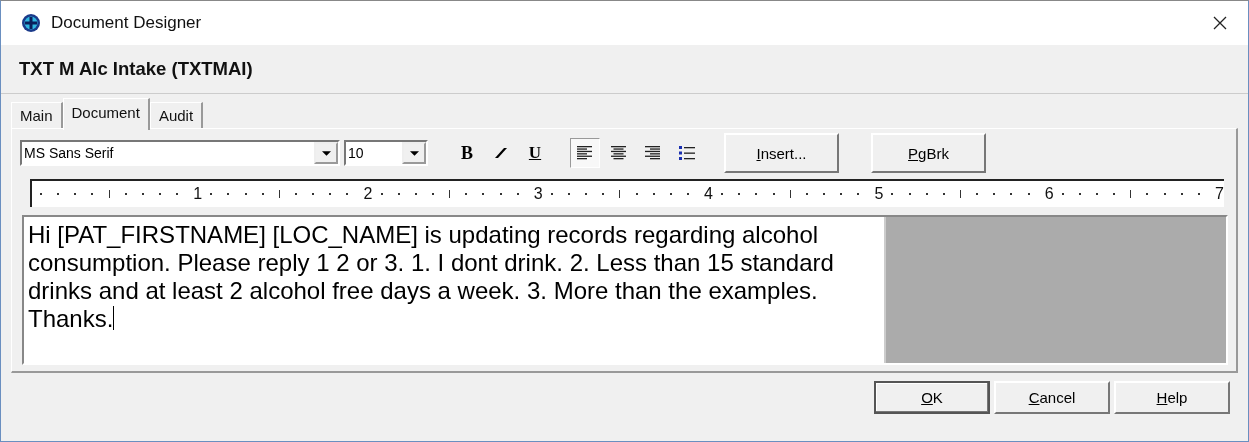 The height and width of the screenshot is (442, 1249). I want to click on align-right-icon, so click(653, 153).